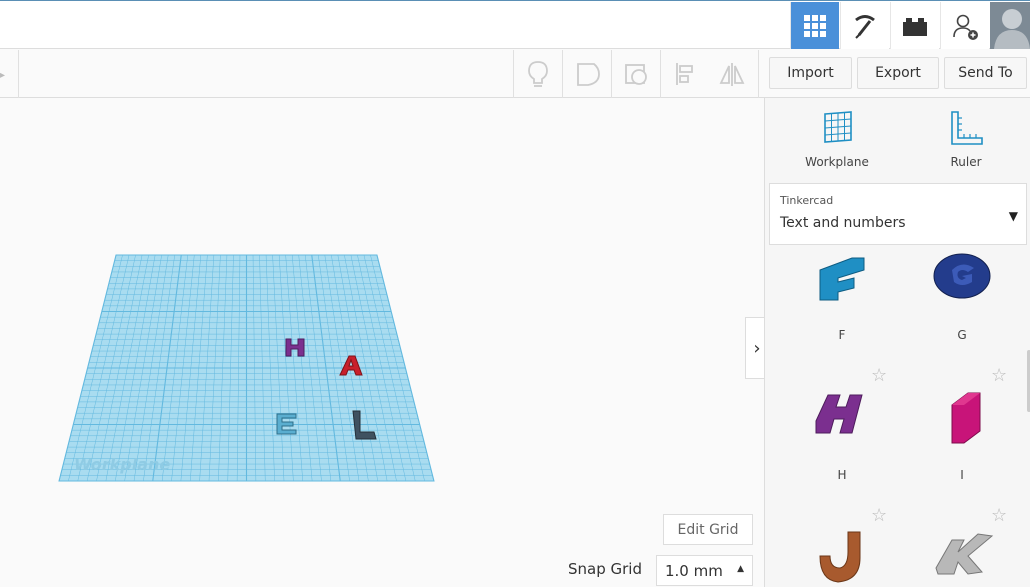  I want to click on top-bar, so click(515, 24).